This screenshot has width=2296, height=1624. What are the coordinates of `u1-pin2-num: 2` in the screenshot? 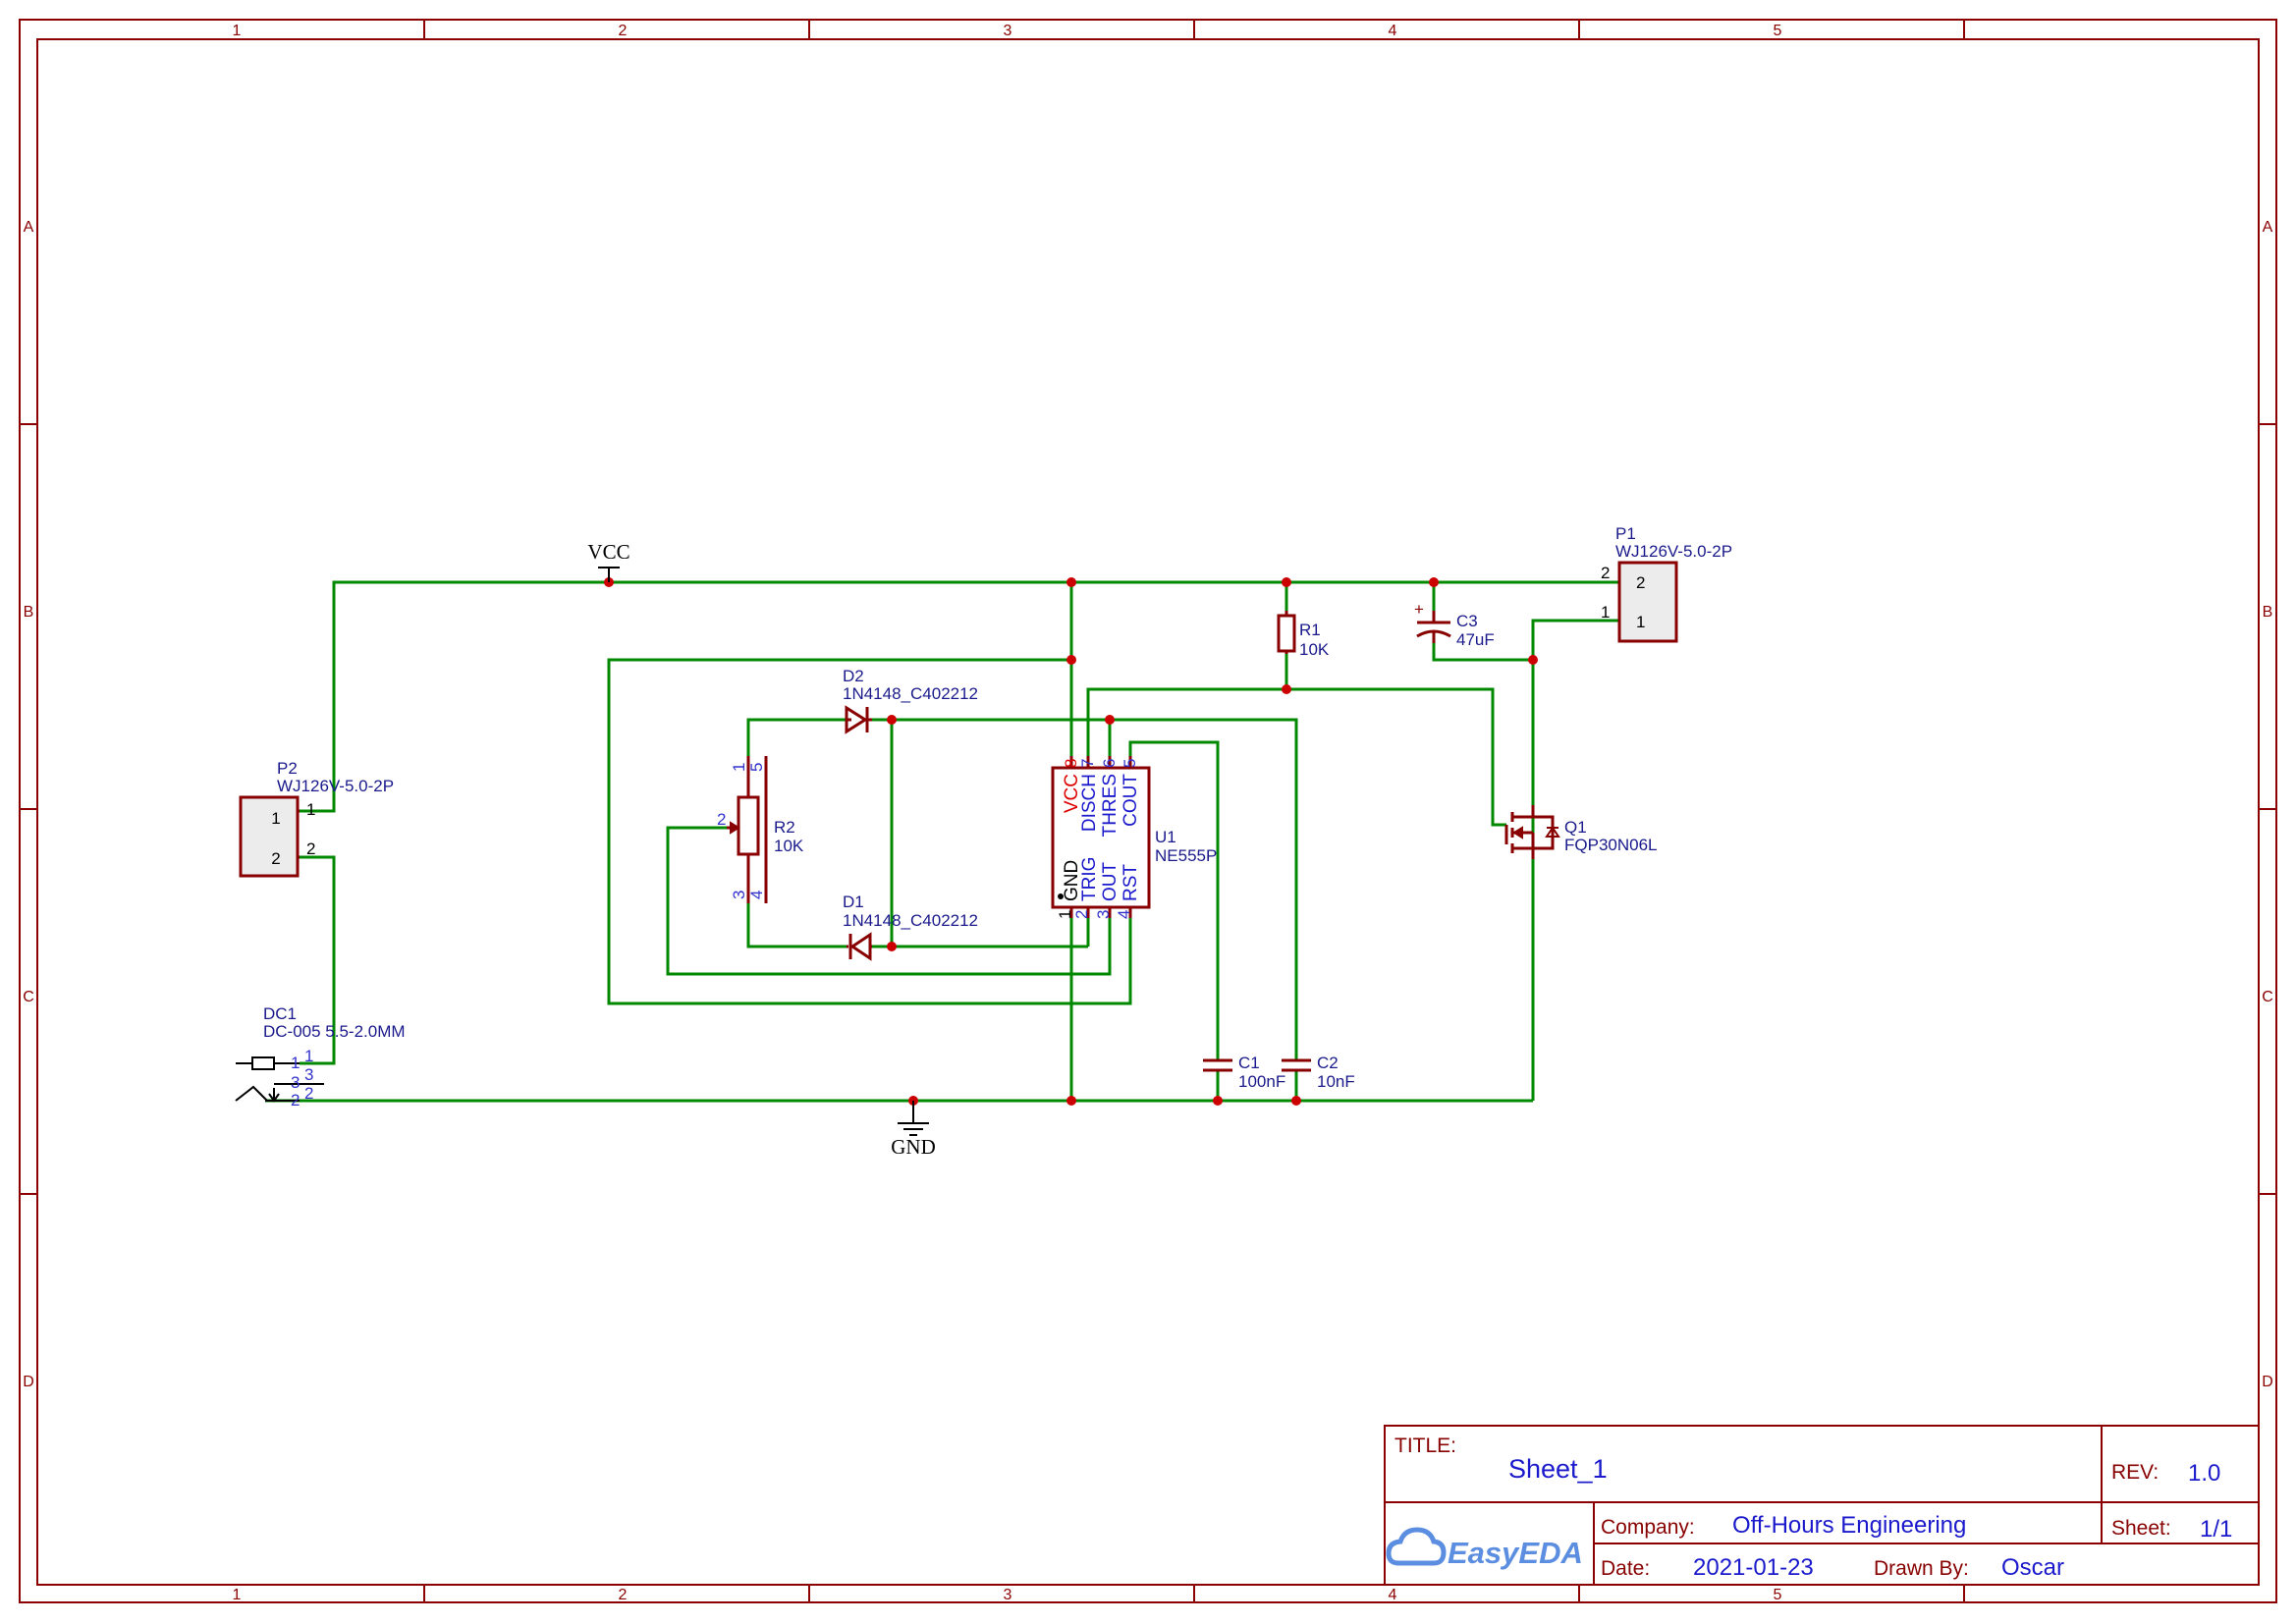 It's located at (1081, 914).